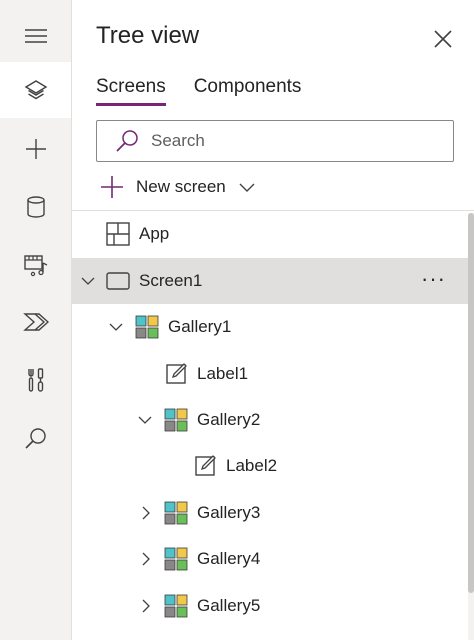 The image size is (474, 640). Describe the element at coordinates (270, 420) in the screenshot. I see `tree-item-gallery2: Gallery2` at that location.